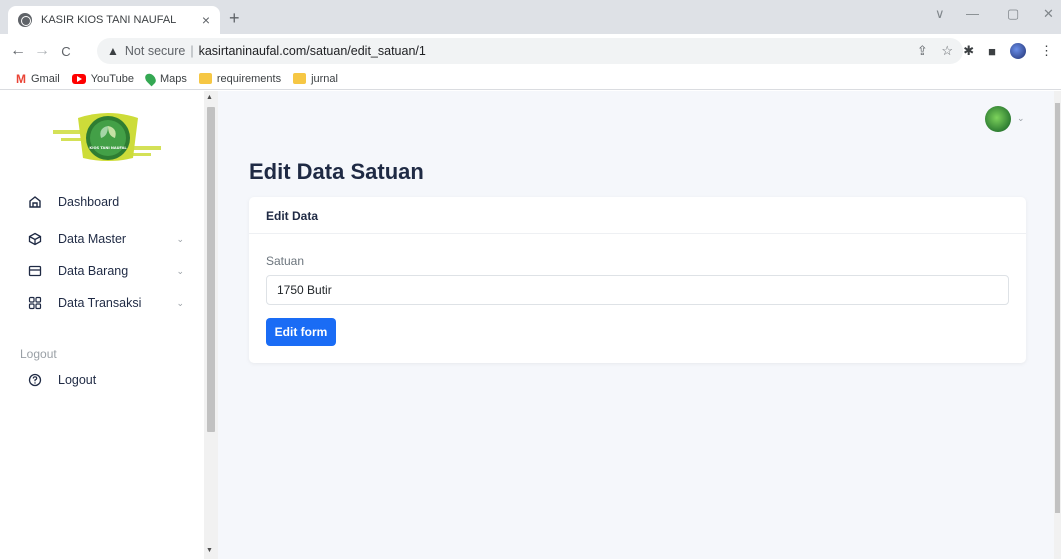  Describe the element at coordinates (209, 97) in the screenshot. I see `scroll-up-icon: ▲` at that location.